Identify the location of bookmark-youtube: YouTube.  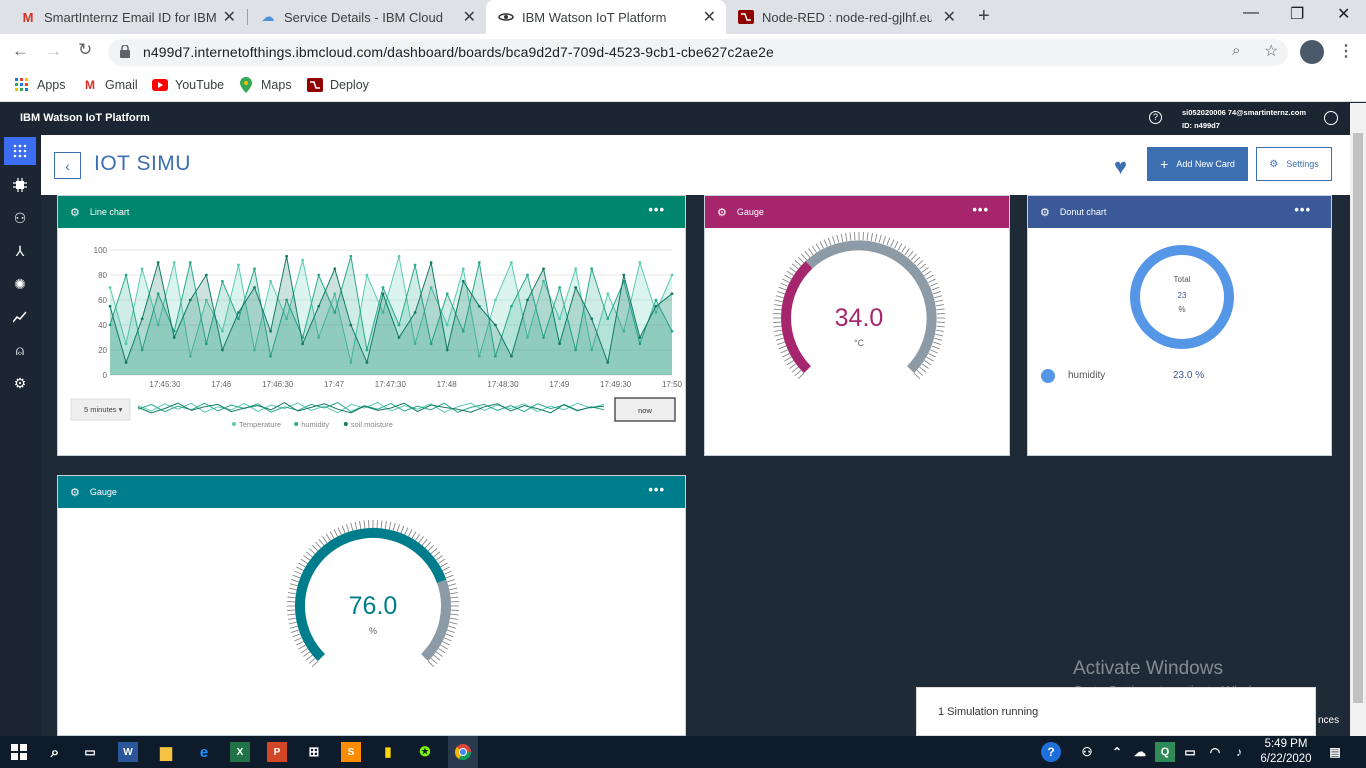
(188, 85).